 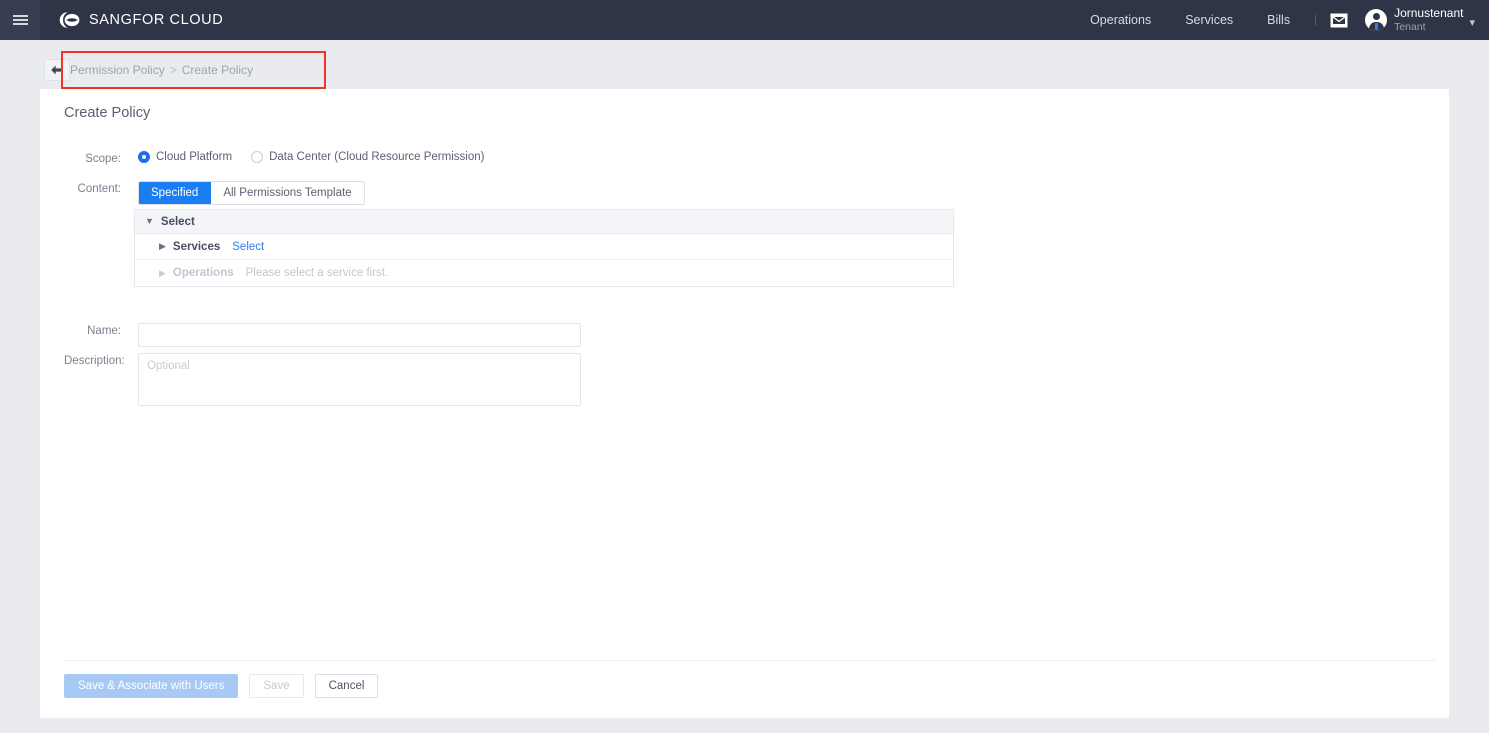 I want to click on name-field-wrap, so click(x=359, y=335).